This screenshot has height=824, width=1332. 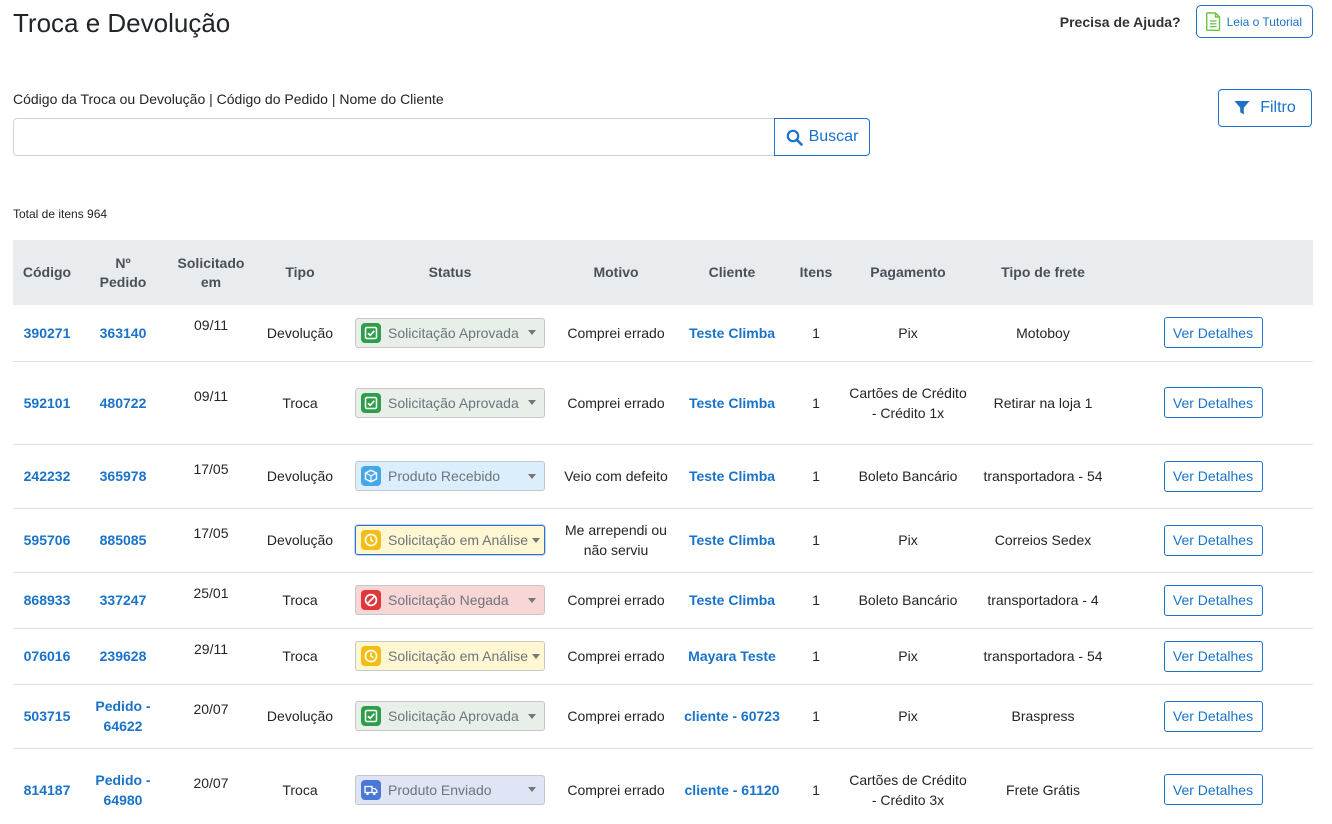 What do you see at coordinates (1265, 108) in the screenshot?
I see `filter-button: Filtro` at bounding box center [1265, 108].